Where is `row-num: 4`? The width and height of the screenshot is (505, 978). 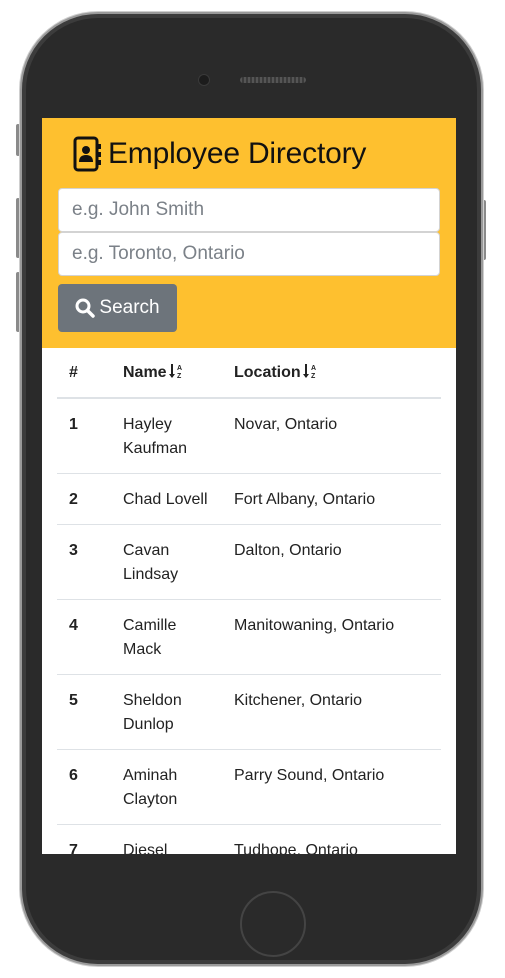
row-num: 4 is located at coordinates (84, 637).